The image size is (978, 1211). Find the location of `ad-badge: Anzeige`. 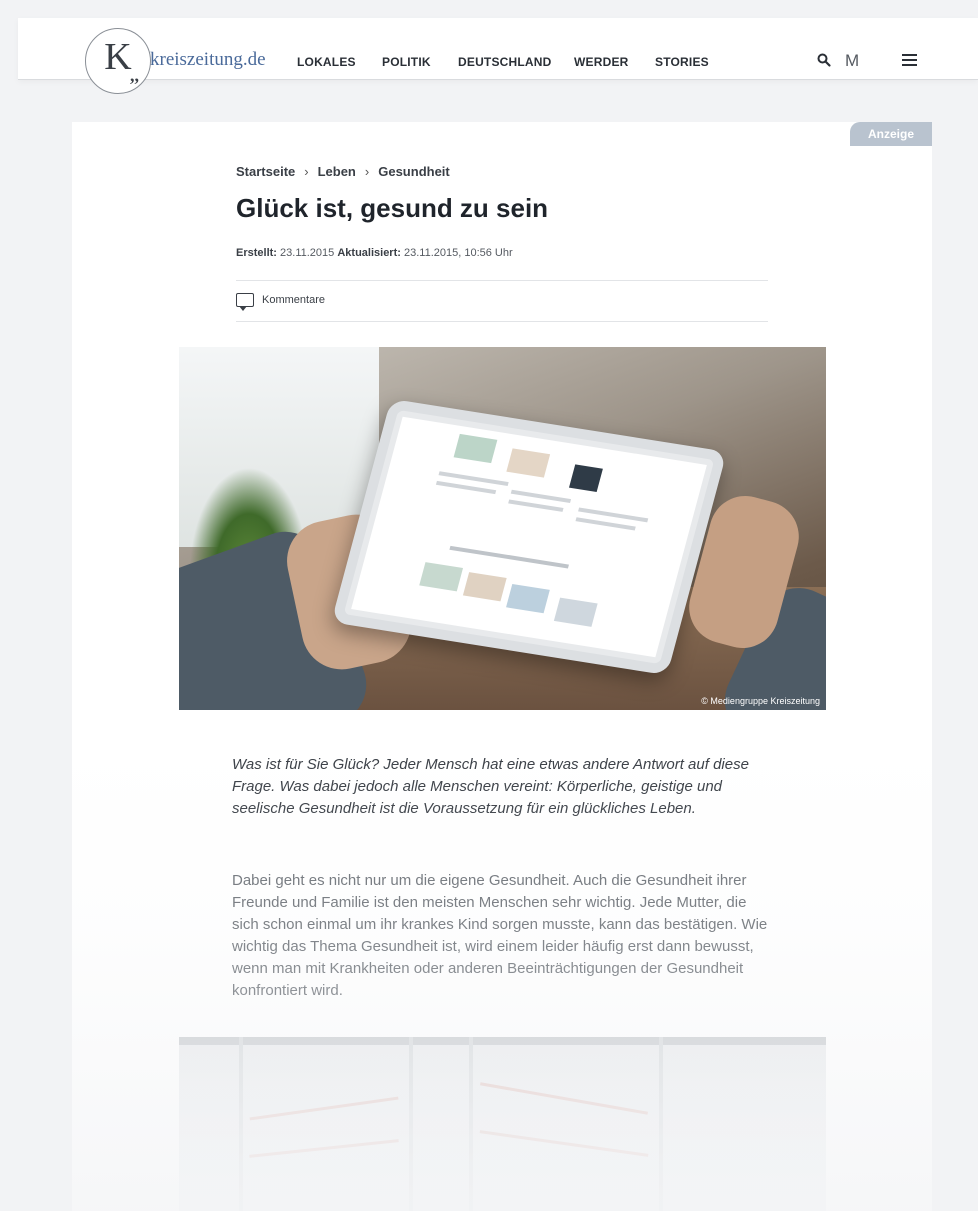

ad-badge: Anzeige is located at coordinates (891, 134).